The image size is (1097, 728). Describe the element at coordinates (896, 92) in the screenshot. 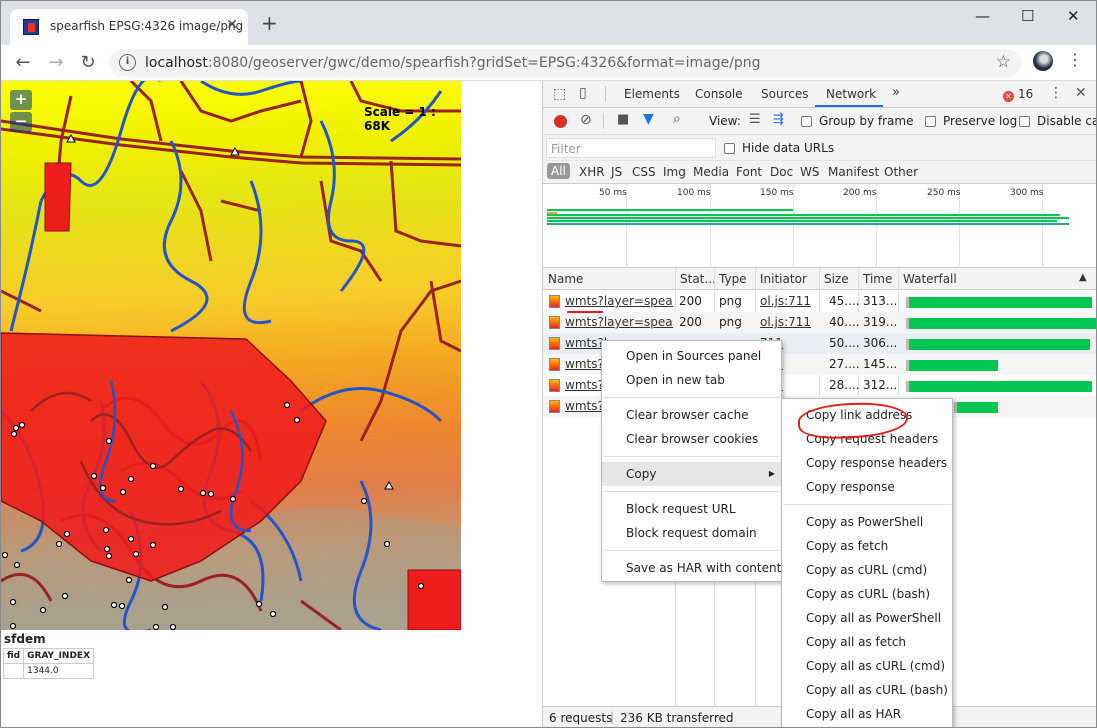

I see `more-tabs-button: »` at that location.